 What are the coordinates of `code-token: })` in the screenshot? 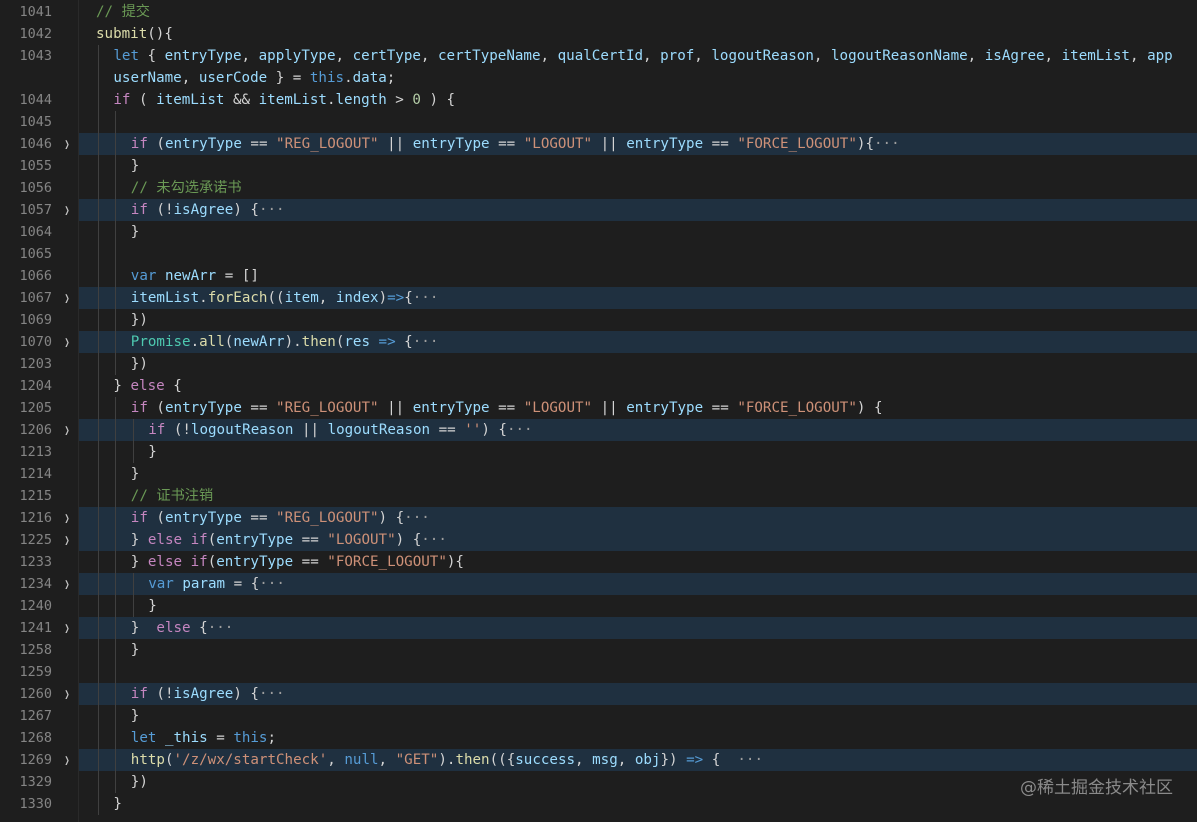 It's located at (139, 782).